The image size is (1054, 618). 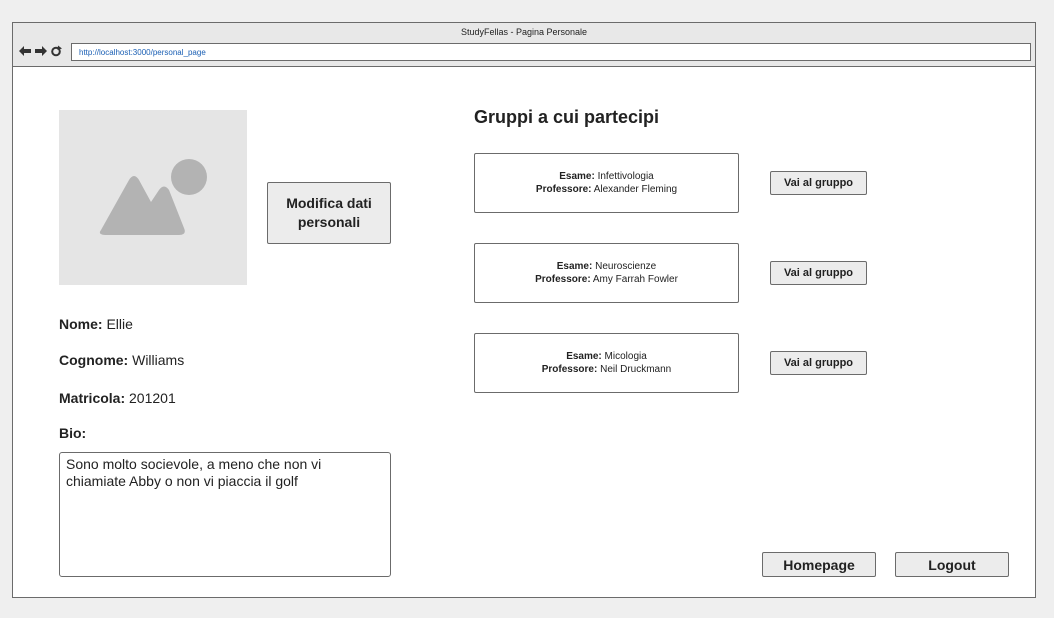 What do you see at coordinates (329, 213) in the screenshot?
I see `edit-profile-button: Modifica dati personali` at bounding box center [329, 213].